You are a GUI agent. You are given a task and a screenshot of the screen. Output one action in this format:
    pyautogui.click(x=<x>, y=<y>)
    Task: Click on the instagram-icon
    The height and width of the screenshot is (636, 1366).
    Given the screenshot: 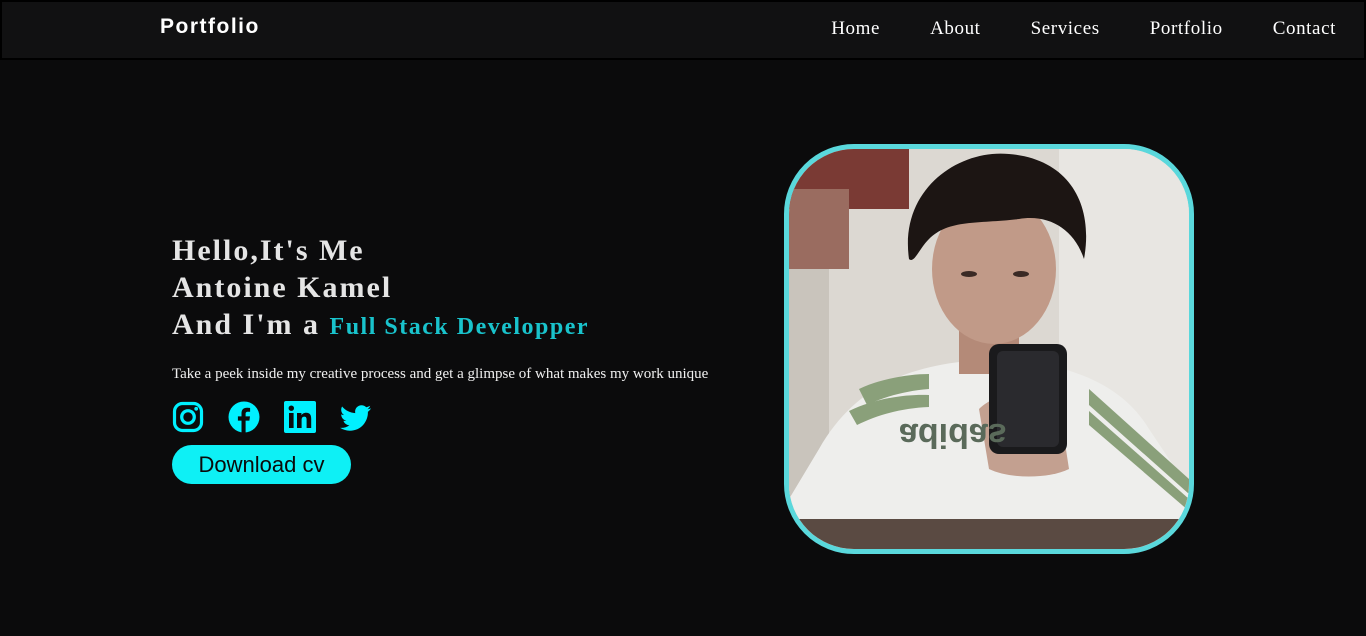 What is the action you would take?
    pyautogui.click(x=188, y=417)
    